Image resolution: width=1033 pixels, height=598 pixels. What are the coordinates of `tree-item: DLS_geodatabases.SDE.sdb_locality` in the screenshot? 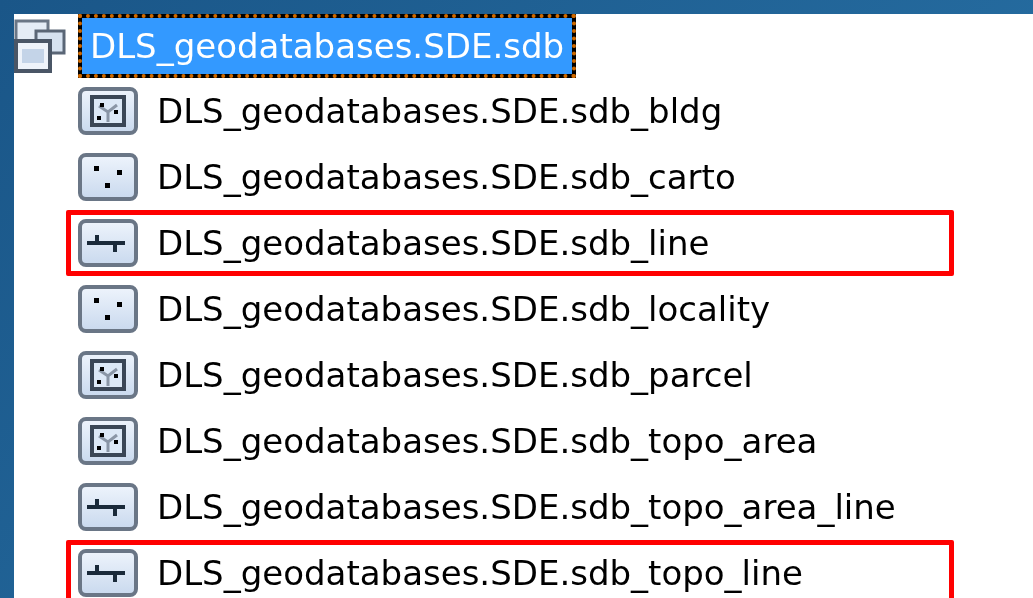 It's located at (464, 309).